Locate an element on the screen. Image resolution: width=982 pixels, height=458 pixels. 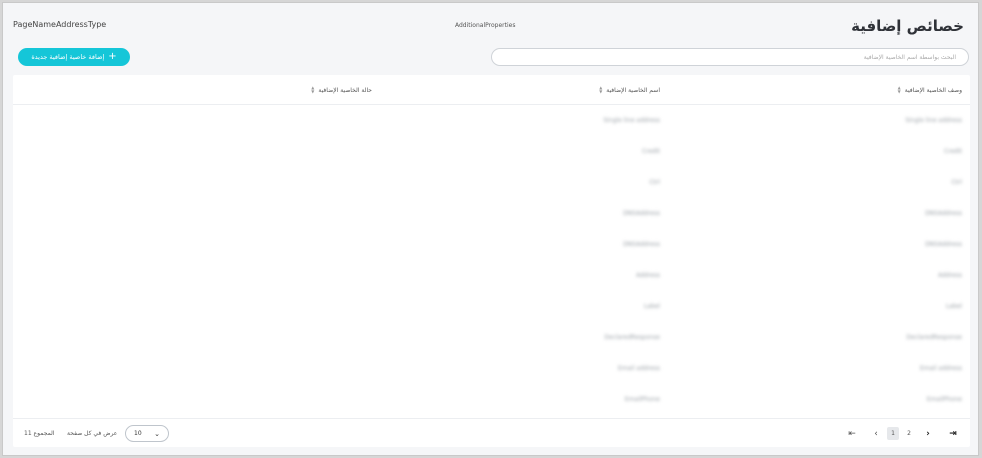
cell-name: Credit is located at coordinates (650, 151).